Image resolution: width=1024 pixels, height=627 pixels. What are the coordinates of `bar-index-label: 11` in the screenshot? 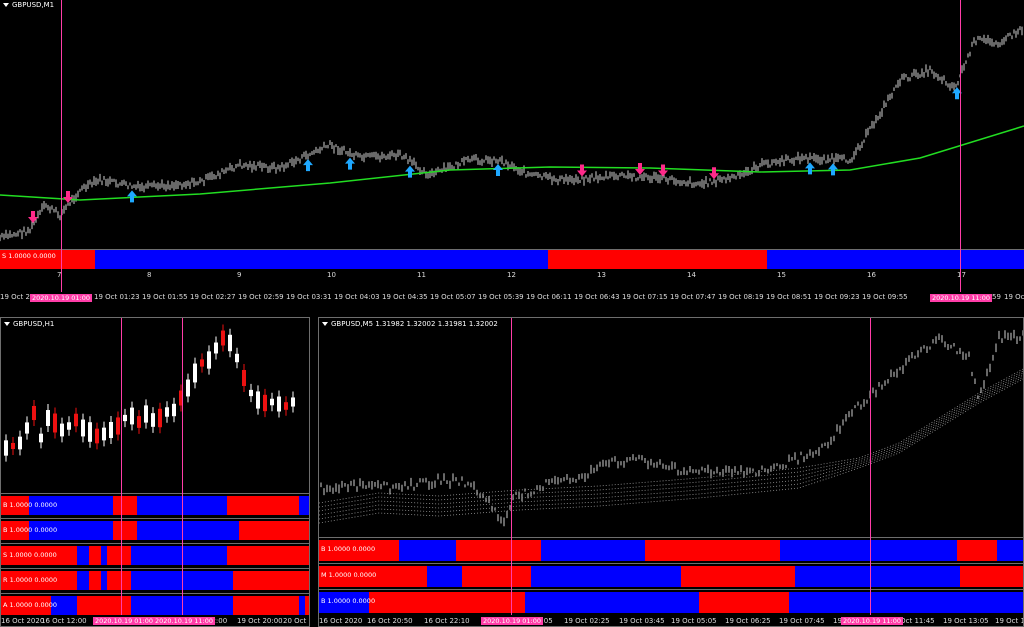 It's located at (421, 275).